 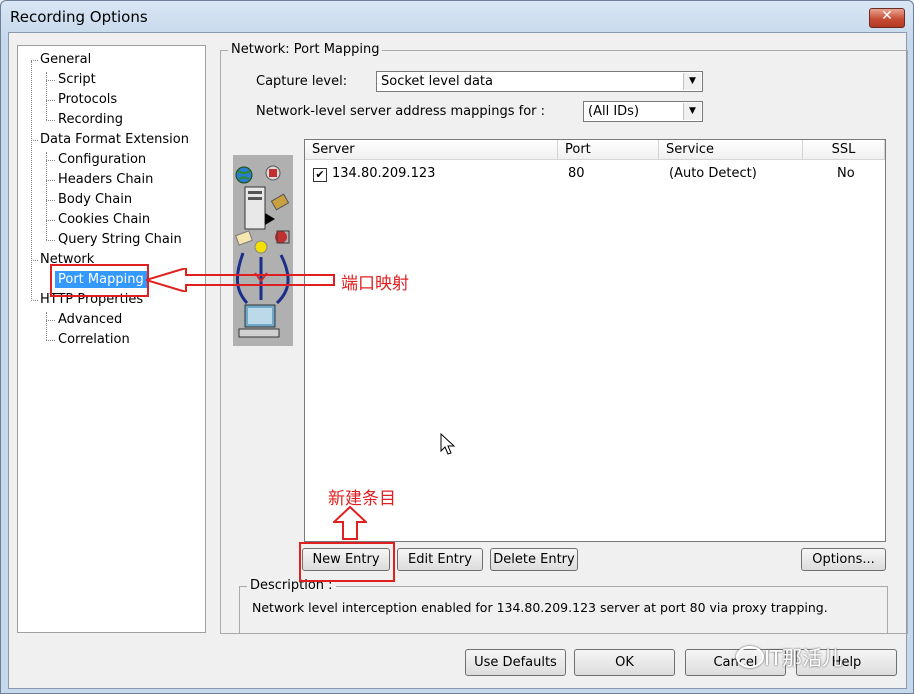 I want to click on column-header-ssl: SSL, so click(x=844, y=150).